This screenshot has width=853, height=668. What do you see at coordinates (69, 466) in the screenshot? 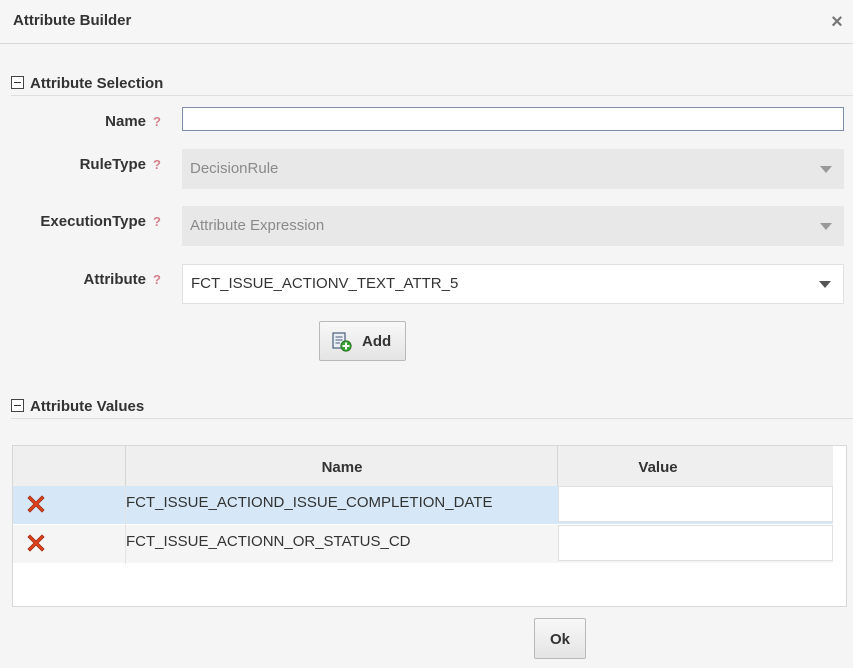
I see `column-header-action` at bounding box center [69, 466].